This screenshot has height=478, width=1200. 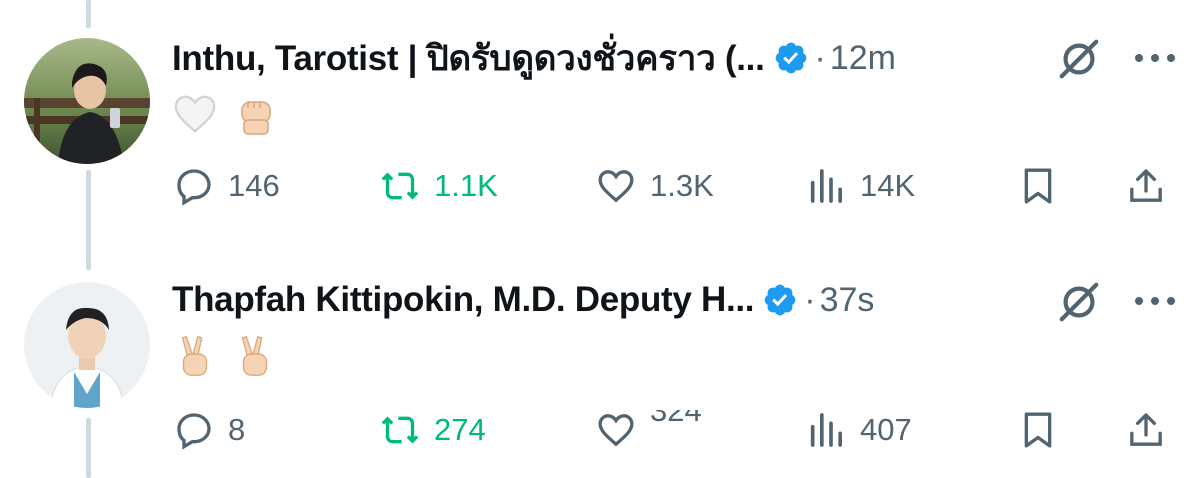 I want to click on repost-count: 1.1K, so click(x=466, y=185).